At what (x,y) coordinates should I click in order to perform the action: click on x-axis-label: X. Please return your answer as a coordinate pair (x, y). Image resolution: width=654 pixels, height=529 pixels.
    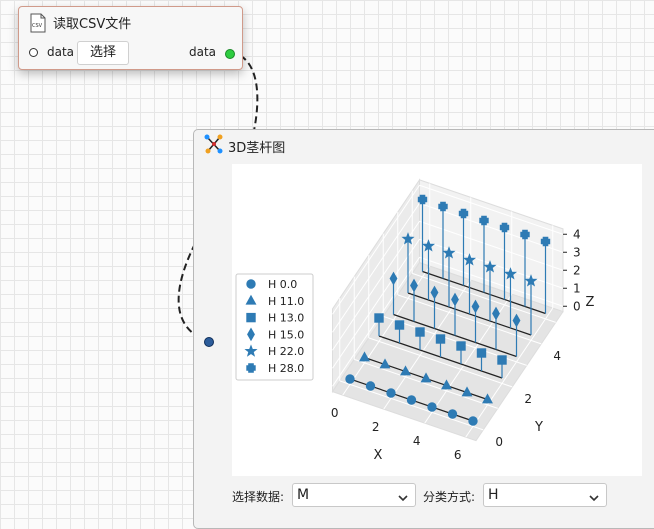
    Looking at the image, I should click on (378, 455).